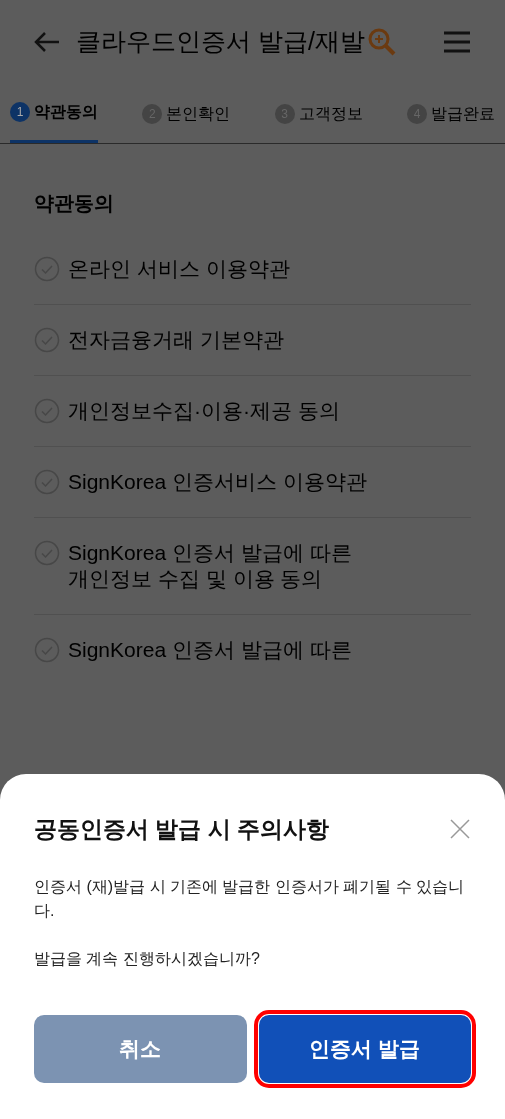 The image size is (505, 1119). What do you see at coordinates (457, 42) in the screenshot?
I see `menu-icon` at bounding box center [457, 42].